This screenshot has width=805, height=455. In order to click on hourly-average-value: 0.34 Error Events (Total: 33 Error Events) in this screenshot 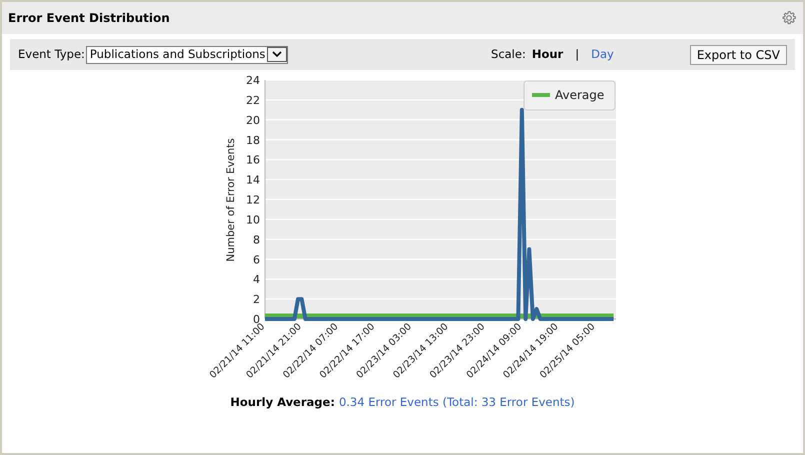, I will do `click(456, 402)`.